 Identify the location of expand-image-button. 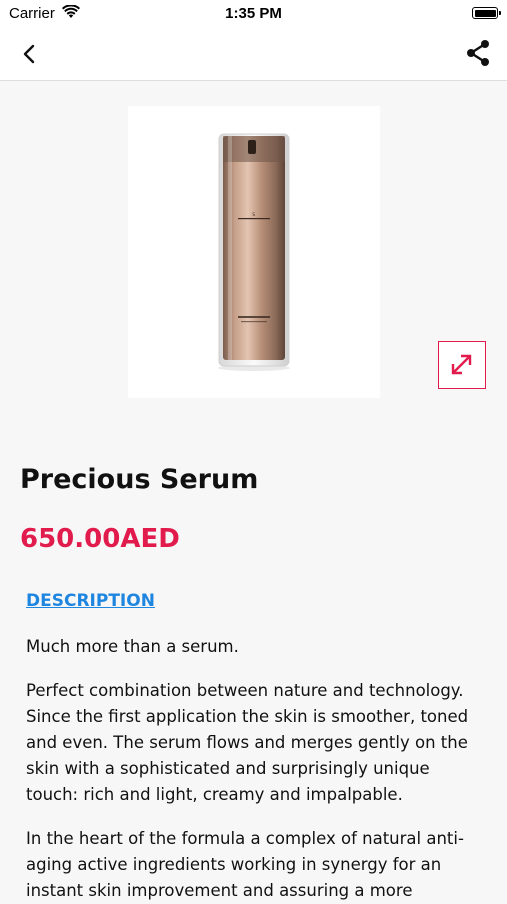
(462, 365).